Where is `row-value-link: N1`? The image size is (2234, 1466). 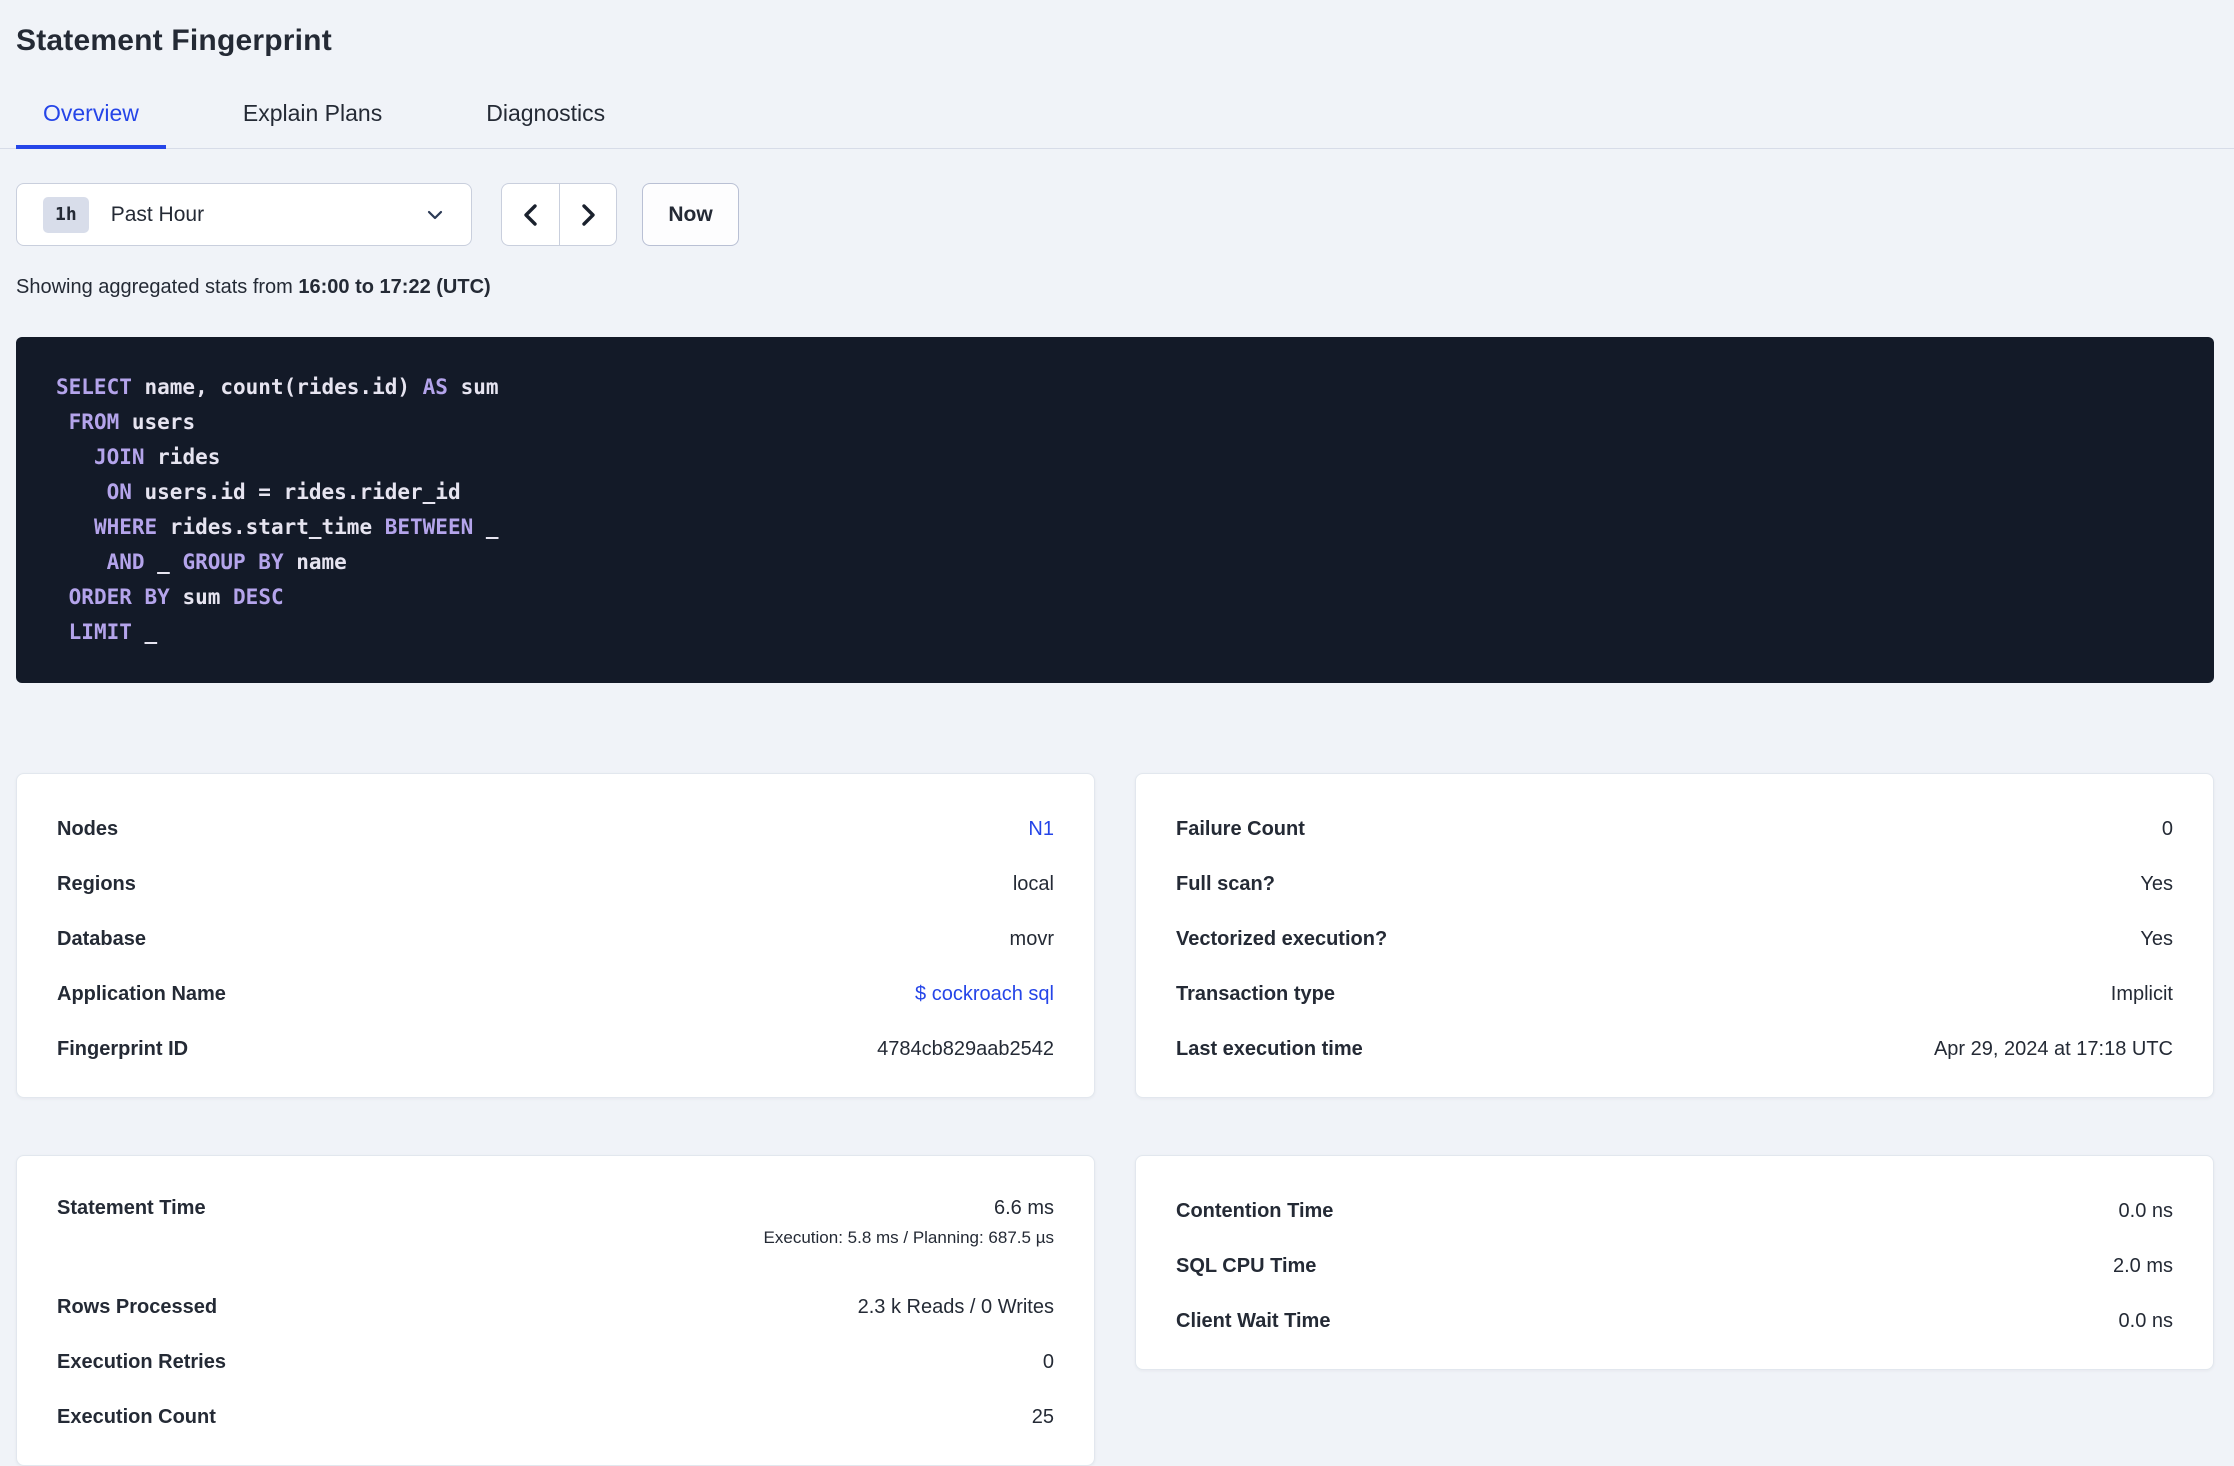
row-value-link: N1 is located at coordinates (1041, 829).